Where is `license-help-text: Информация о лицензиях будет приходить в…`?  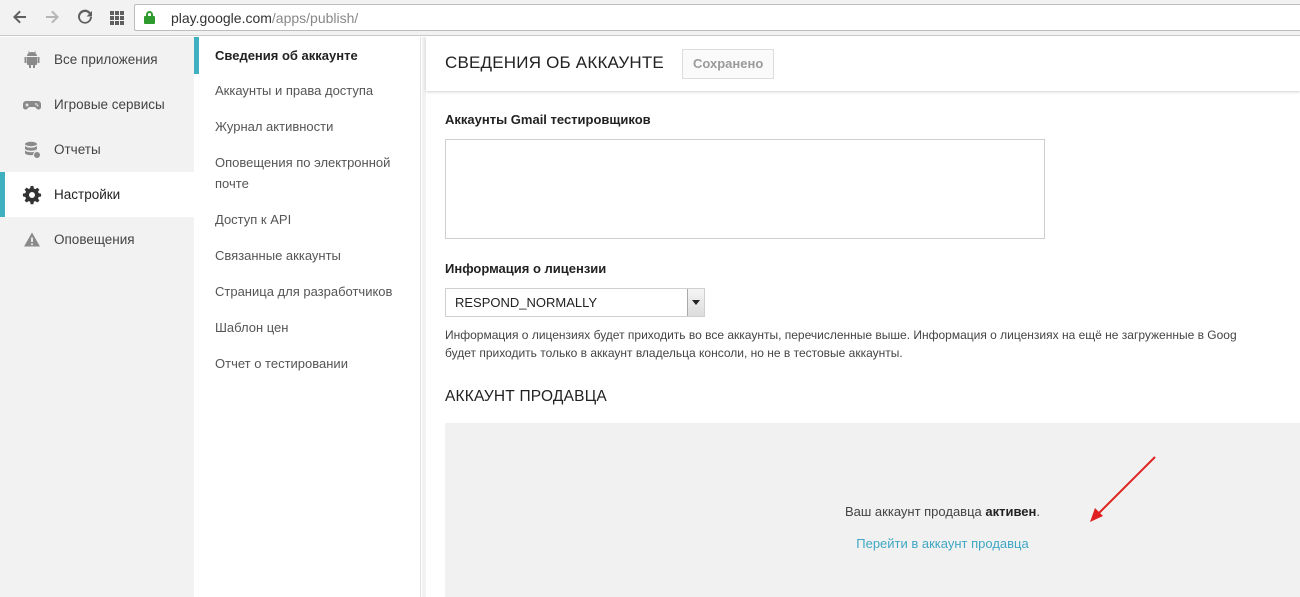
license-help-text: Информация о лицензиях будет приходить в… is located at coordinates (872, 344).